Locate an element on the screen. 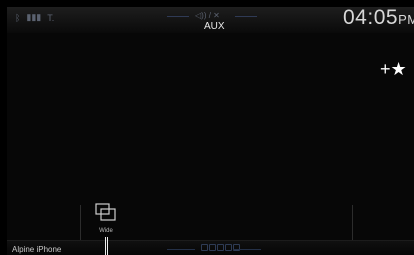  clock-ampm: PM is located at coordinates (406, 19).